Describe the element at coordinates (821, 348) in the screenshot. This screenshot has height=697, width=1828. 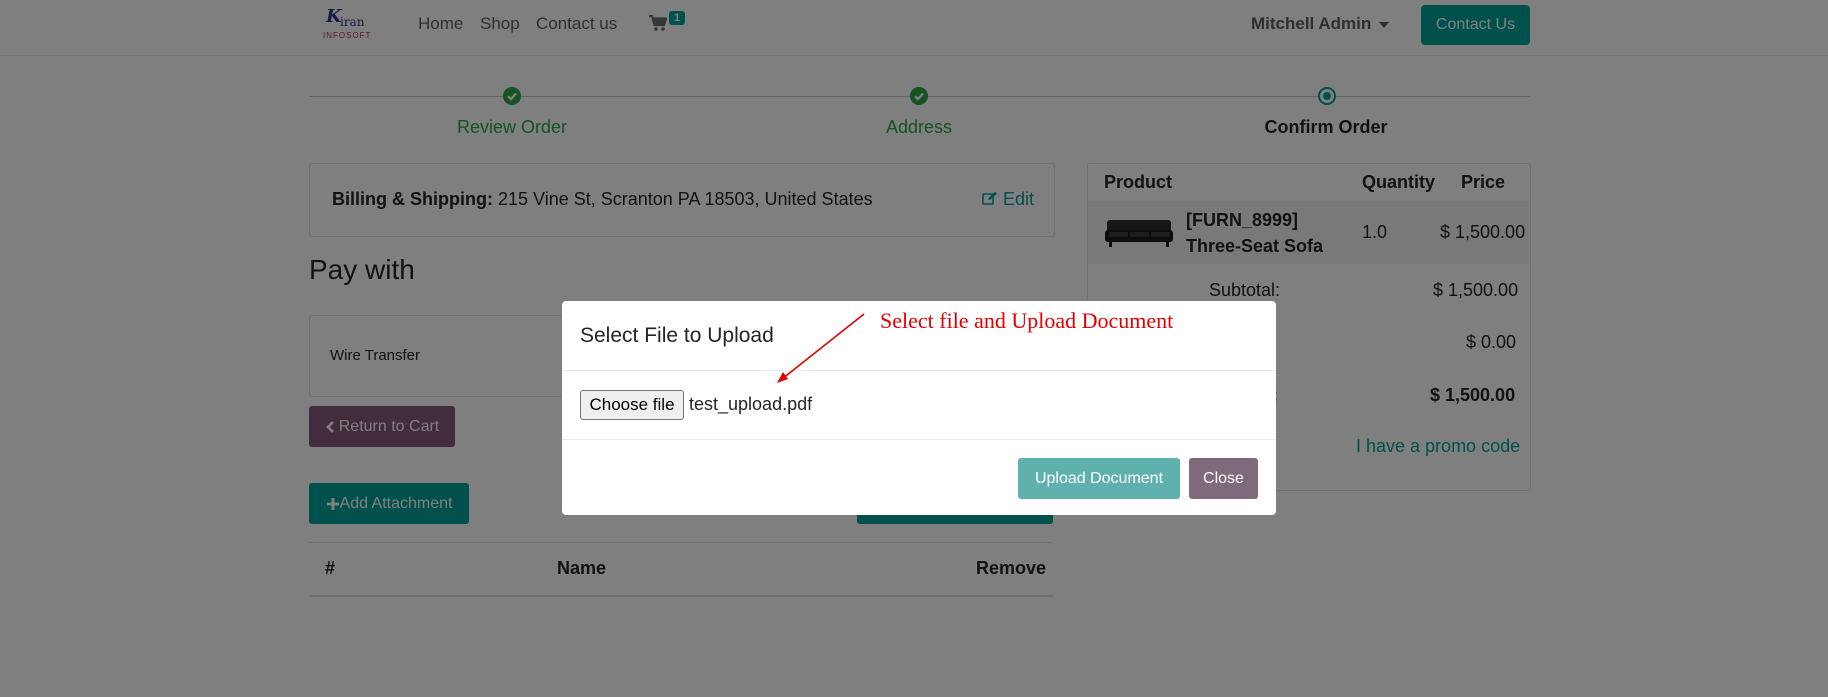
I see `annotation-arrow-icon` at that location.